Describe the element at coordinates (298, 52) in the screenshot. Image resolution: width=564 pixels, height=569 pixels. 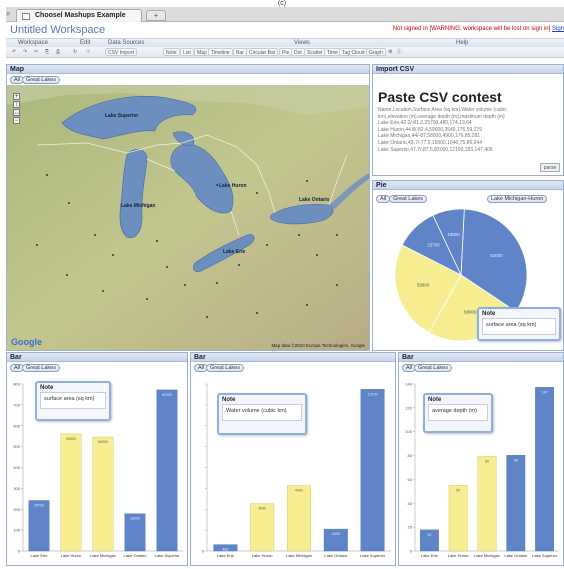
I see `toolbar-dot: Dot` at that location.